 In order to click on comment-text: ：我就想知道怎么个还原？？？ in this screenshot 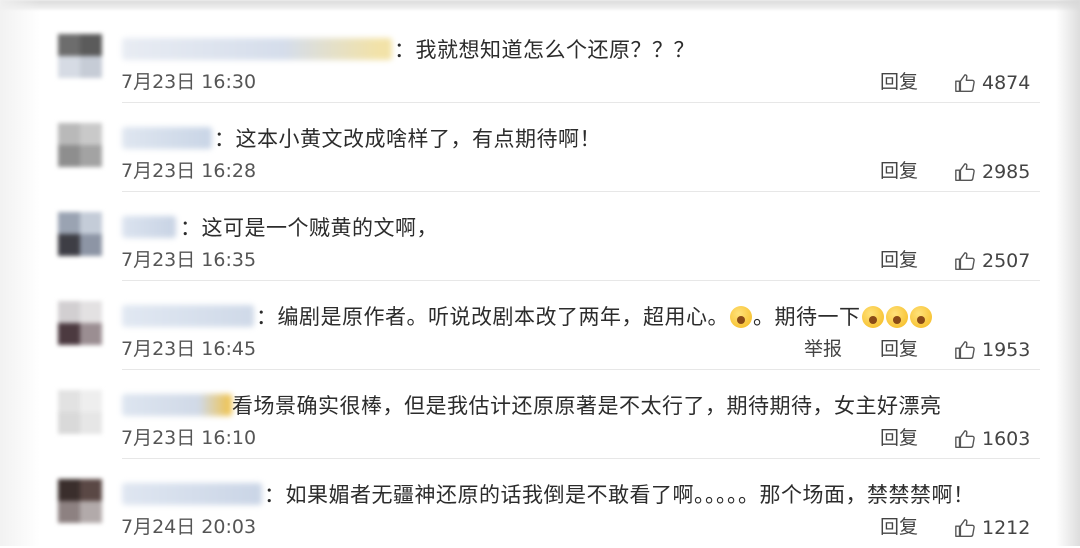, I will do `click(544, 50)`.